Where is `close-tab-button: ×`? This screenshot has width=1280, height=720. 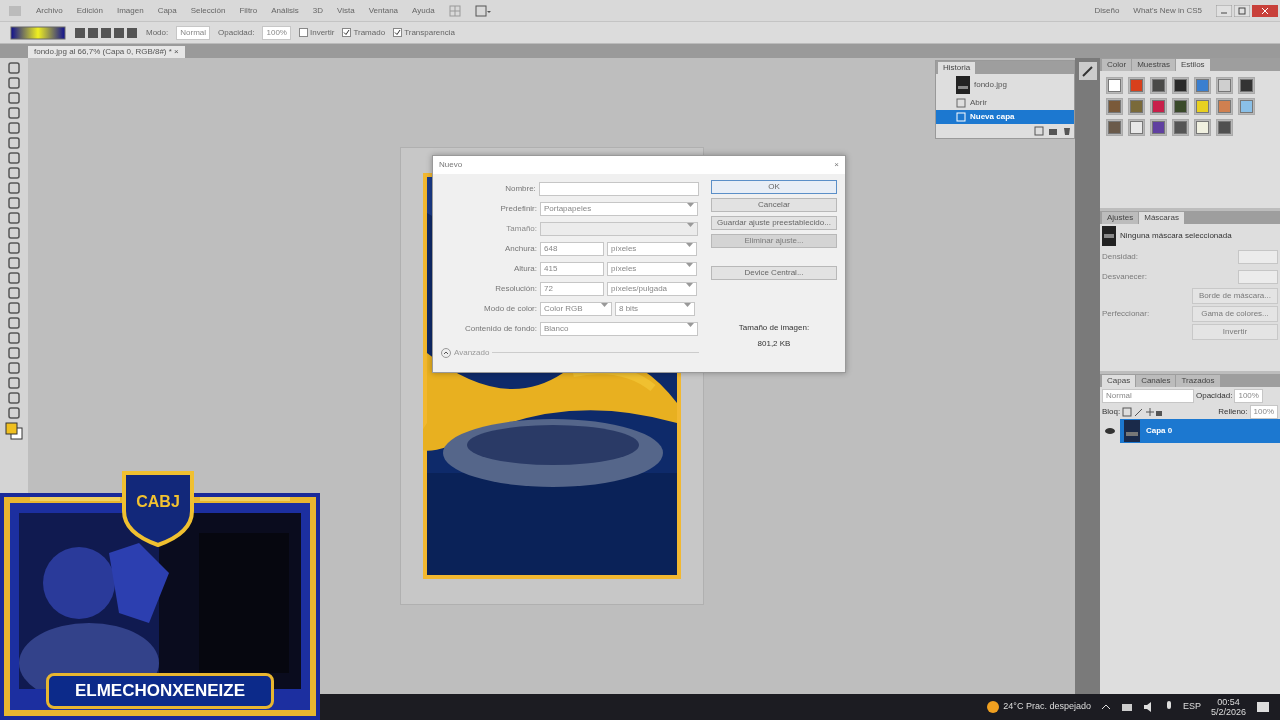
close-tab-button: × is located at coordinates (176, 51).